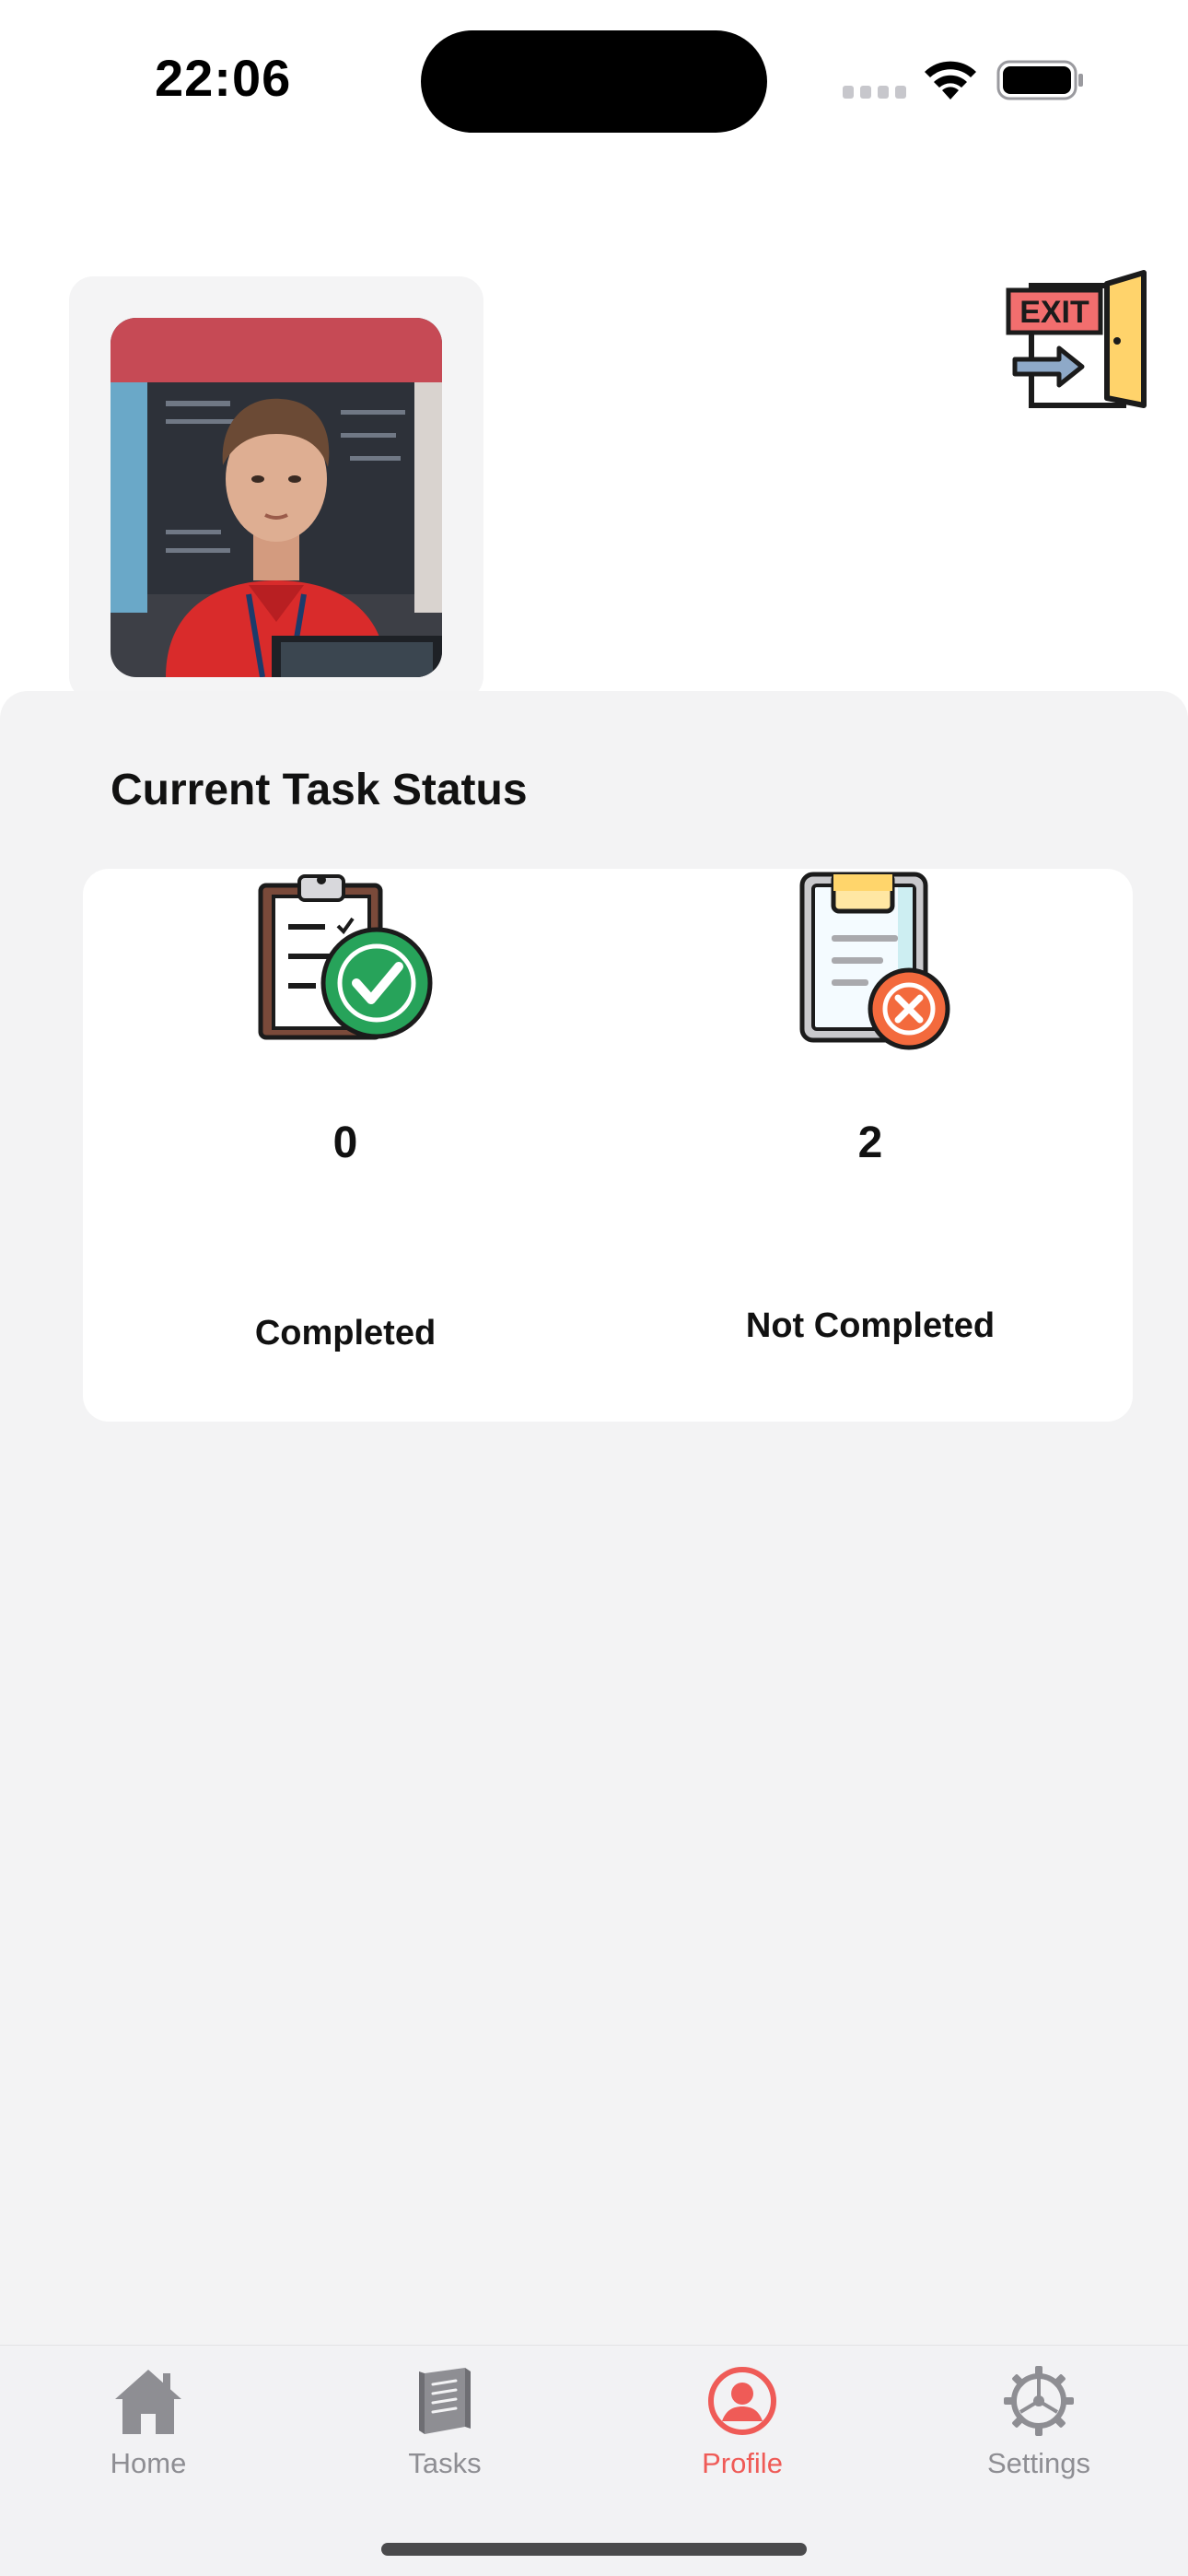 The width and height of the screenshot is (1188, 2576). Describe the element at coordinates (319, 790) in the screenshot. I see `section-title: Current Task Status` at that location.